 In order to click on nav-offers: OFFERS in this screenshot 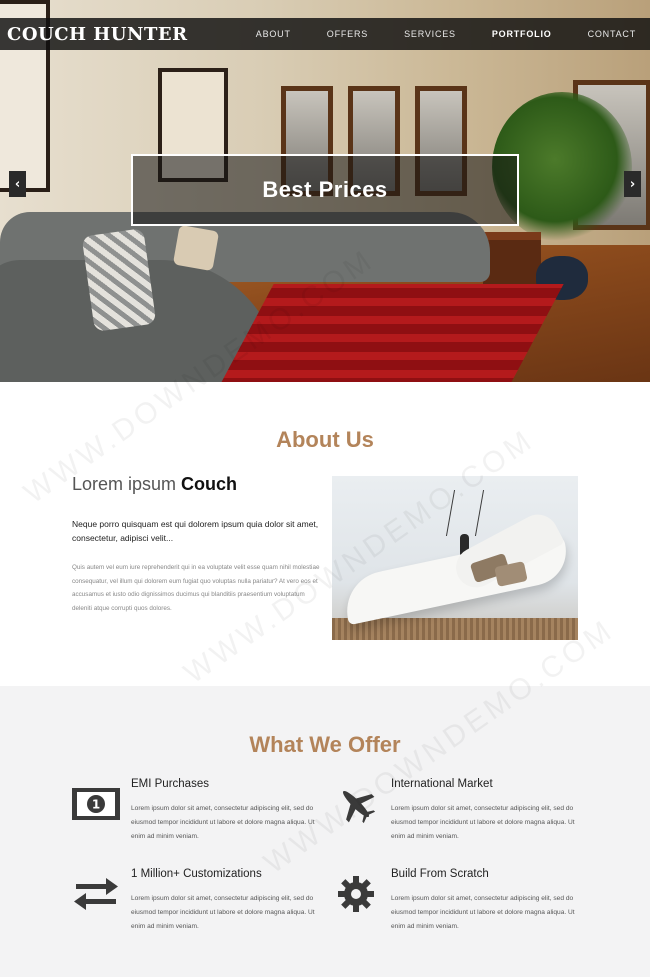, I will do `click(347, 34)`.